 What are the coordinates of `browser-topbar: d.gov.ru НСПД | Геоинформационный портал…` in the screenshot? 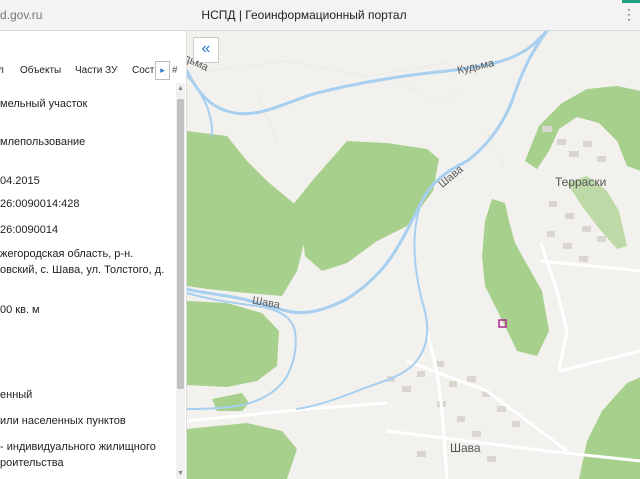 It's located at (320, 15).